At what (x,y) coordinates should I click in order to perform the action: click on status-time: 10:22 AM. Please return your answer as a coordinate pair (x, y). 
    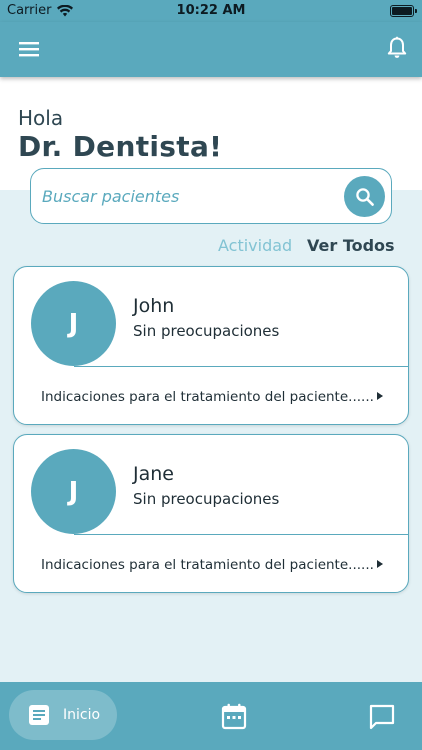
    Looking at the image, I should click on (211, 10).